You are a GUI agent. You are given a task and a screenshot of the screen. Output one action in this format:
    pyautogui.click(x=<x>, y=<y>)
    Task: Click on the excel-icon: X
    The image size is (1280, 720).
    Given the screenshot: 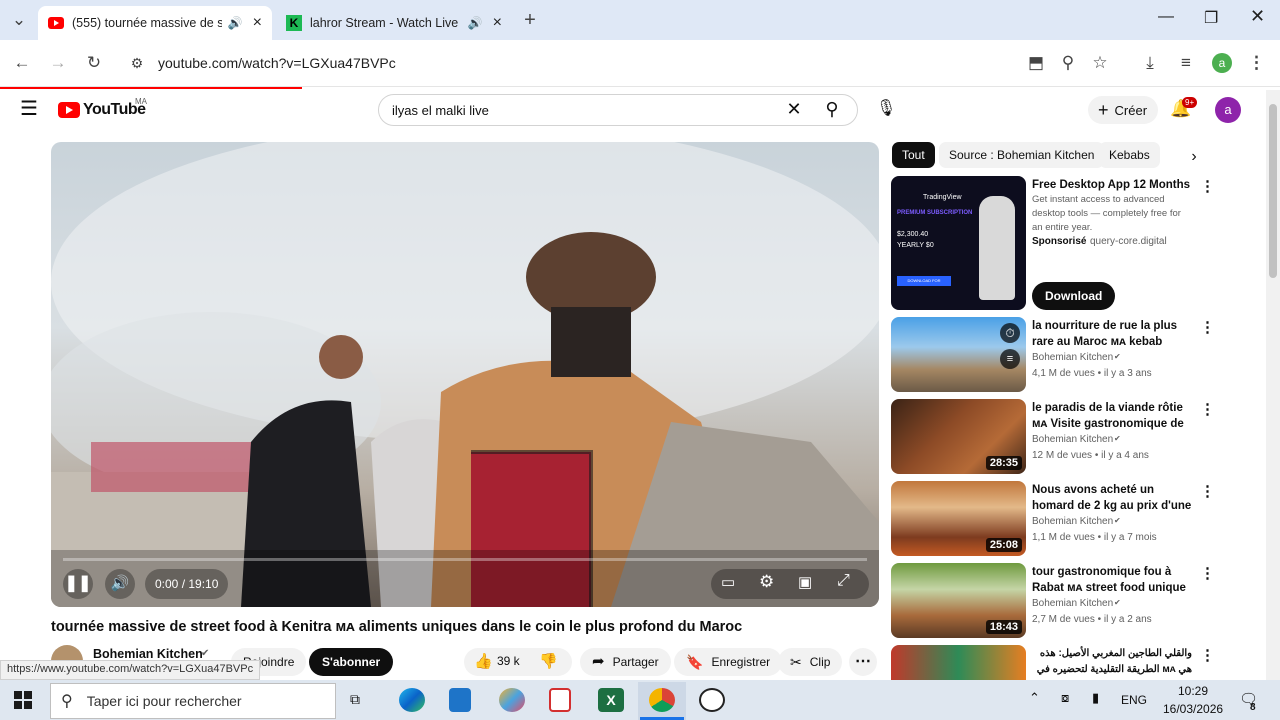 What is the action you would take?
    pyautogui.click(x=611, y=700)
    